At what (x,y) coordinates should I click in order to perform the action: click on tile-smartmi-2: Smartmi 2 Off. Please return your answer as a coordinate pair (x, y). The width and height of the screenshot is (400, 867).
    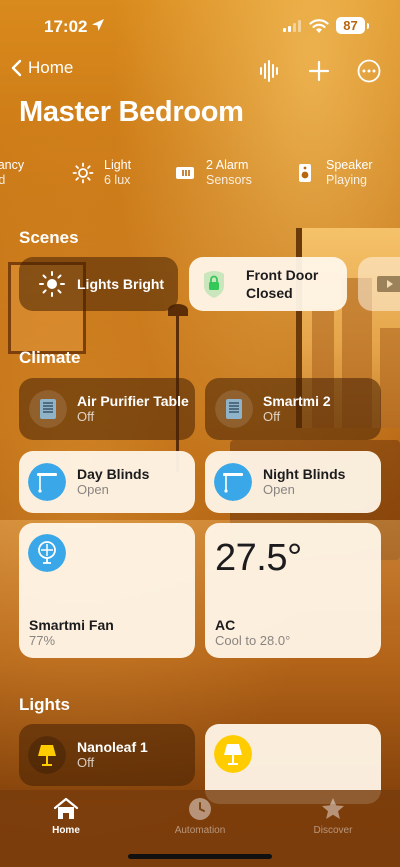
    Looking at the image, I should click on (293, 409).